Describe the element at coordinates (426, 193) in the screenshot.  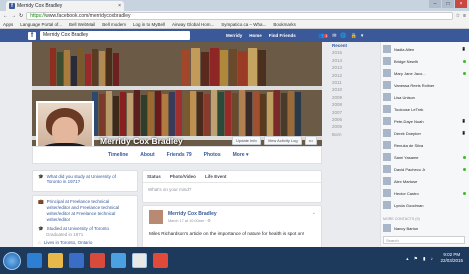
I see `chat-contact: Hector Castro` at that location.